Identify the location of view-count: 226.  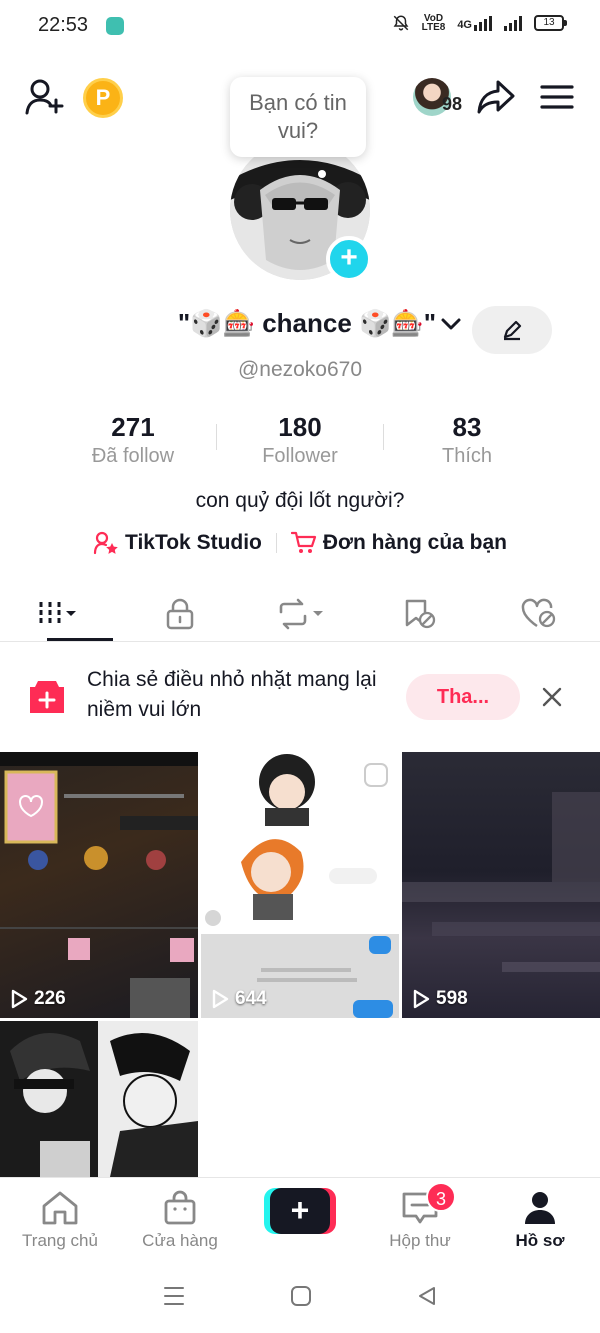
(38, 999).